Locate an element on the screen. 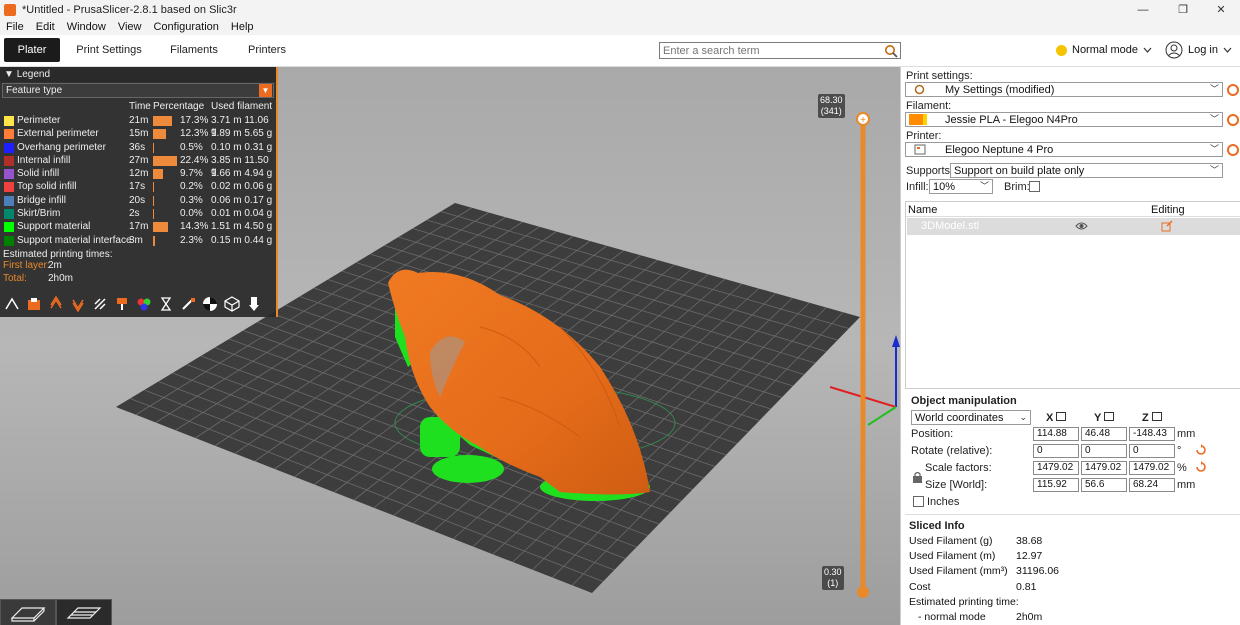 The image size is (1240, 625). tab-printers: Printers is located at coordinates (267, 50).